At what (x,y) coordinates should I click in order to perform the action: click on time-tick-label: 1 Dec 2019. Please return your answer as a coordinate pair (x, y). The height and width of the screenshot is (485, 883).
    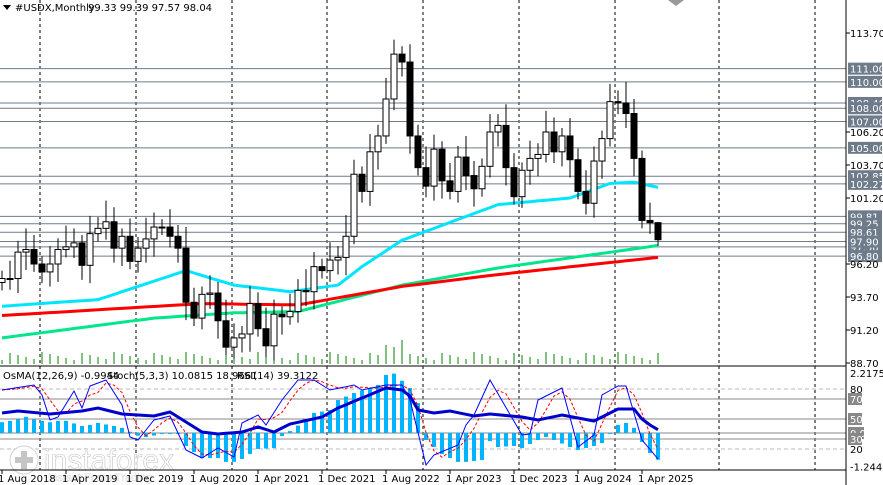
    Looking at the image, I should click on (155, 479).